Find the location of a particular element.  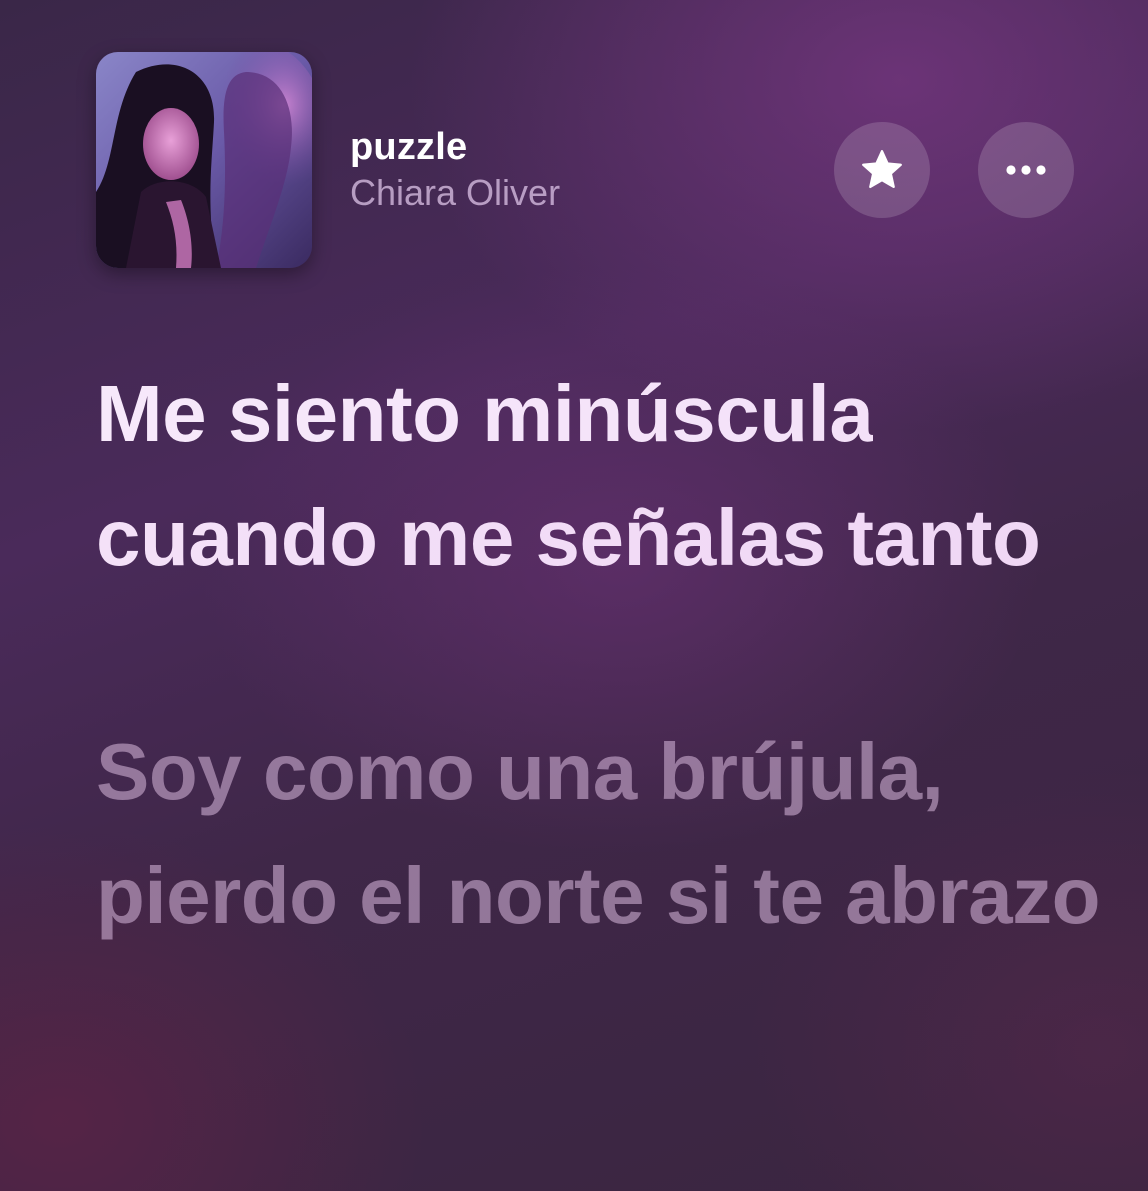

favorite-button is located at coordinates (882, 170).